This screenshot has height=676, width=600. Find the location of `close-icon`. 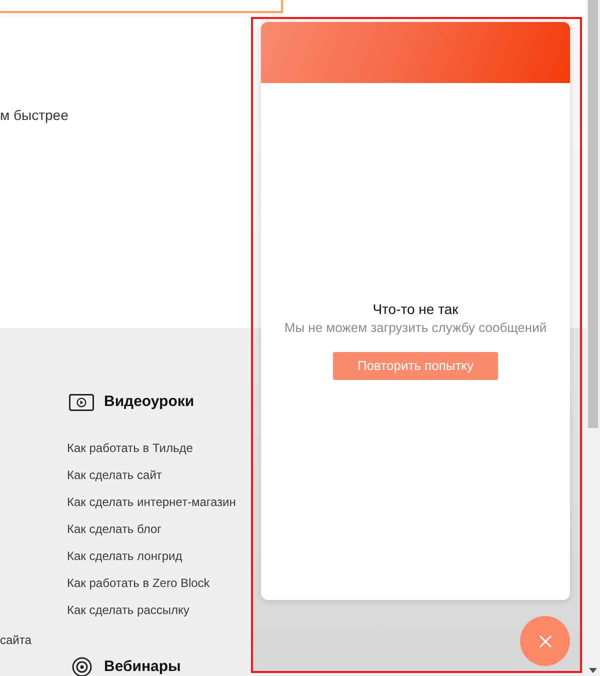

close-icon is located at coordinates (545, 641).